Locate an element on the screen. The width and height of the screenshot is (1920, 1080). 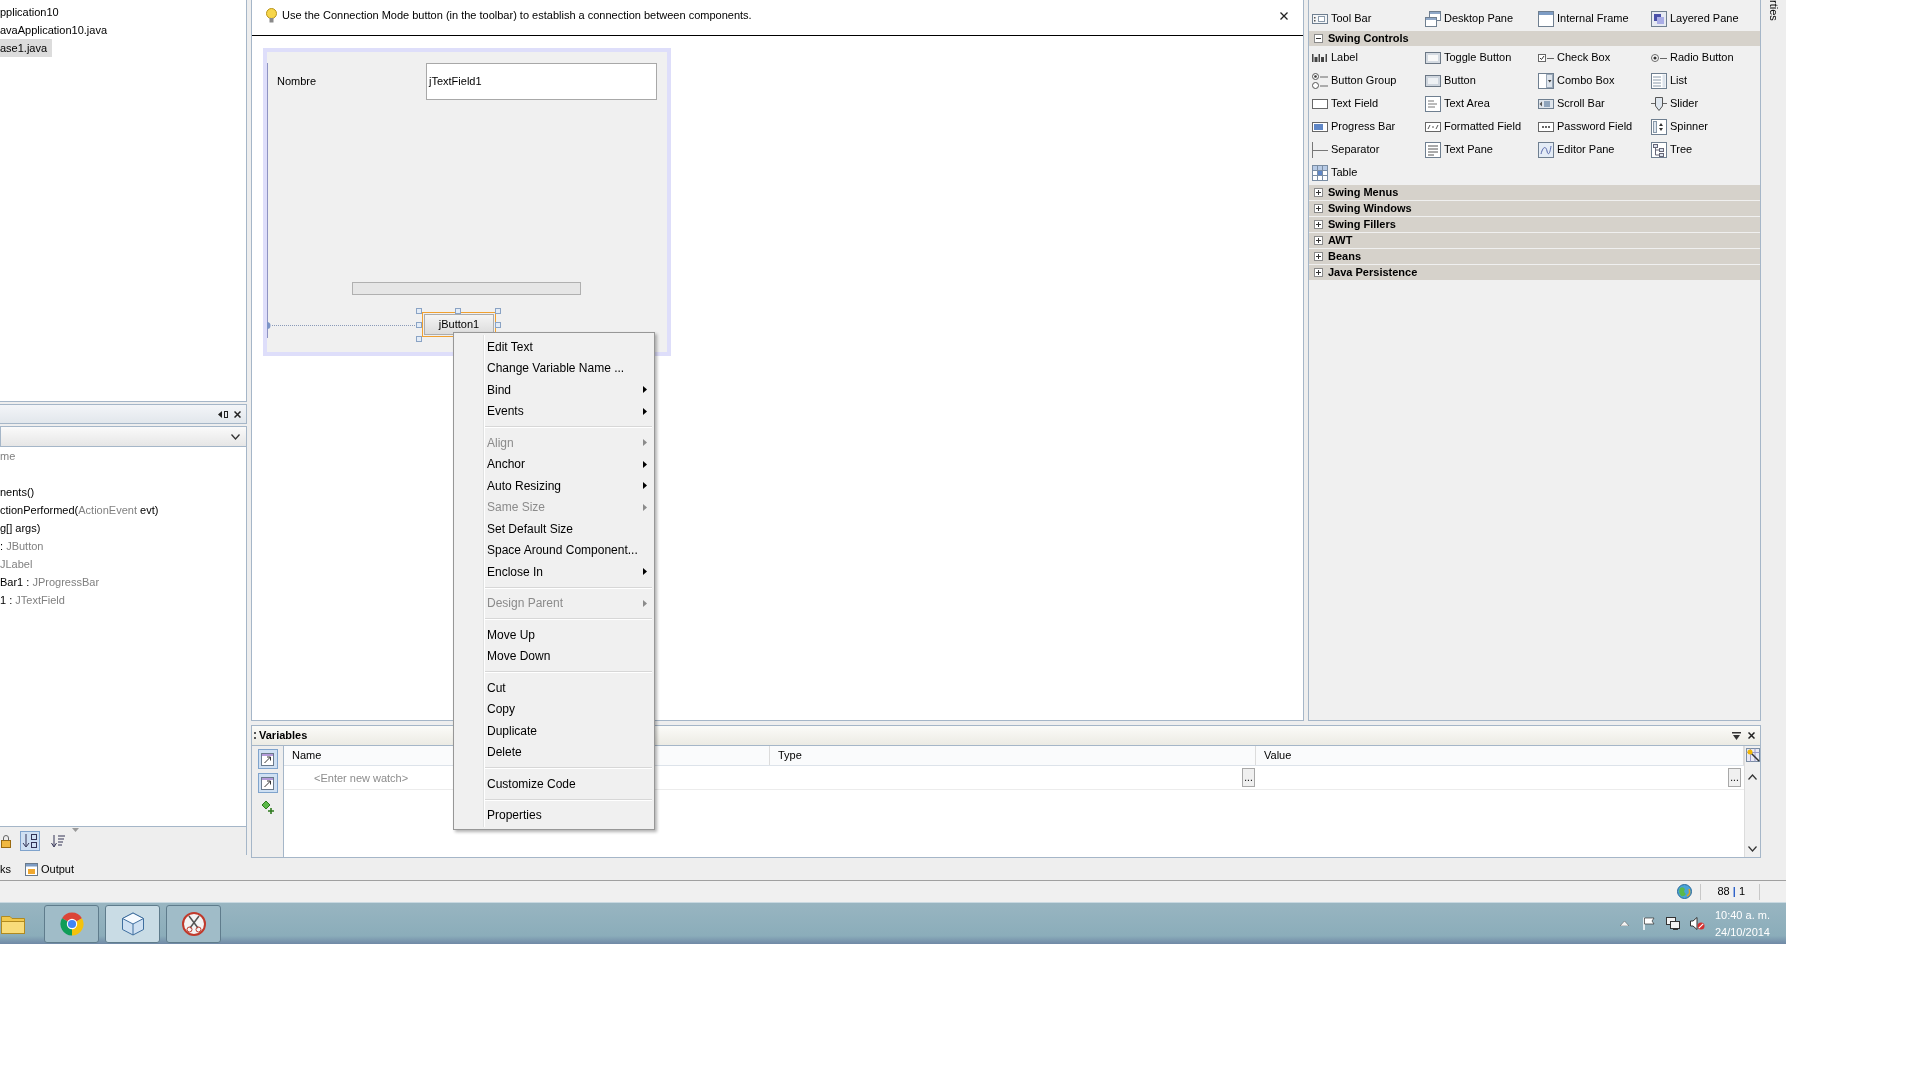
menu-item: Duplicate is located at coordinates (554, 731).